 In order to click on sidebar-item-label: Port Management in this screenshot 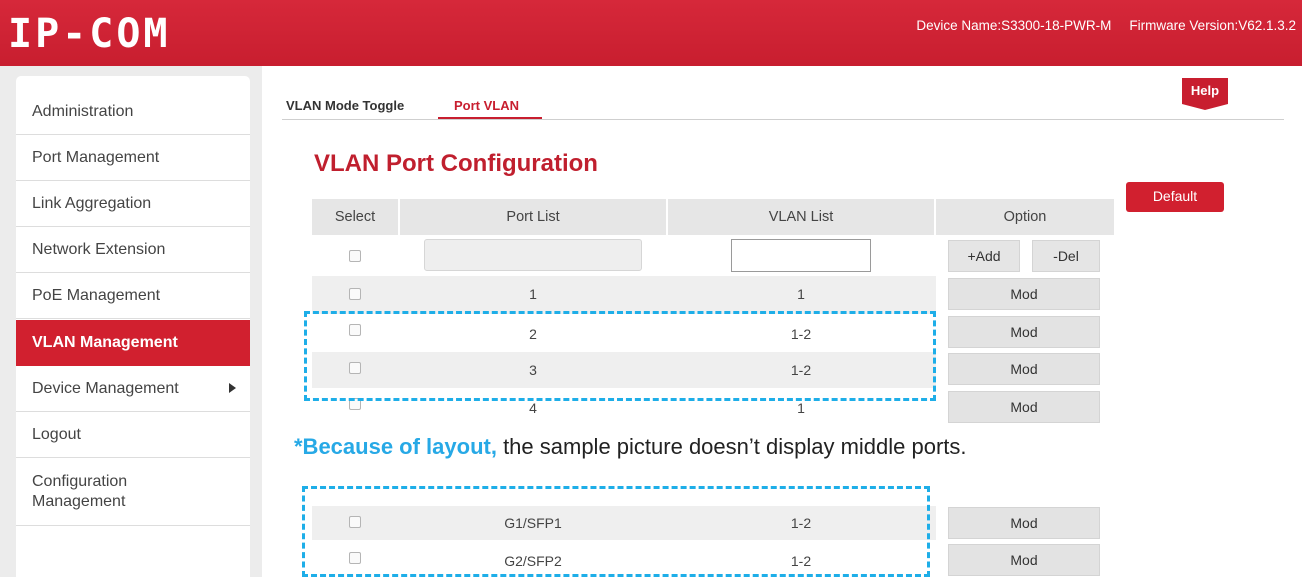, I will do `click(96, 157)`.